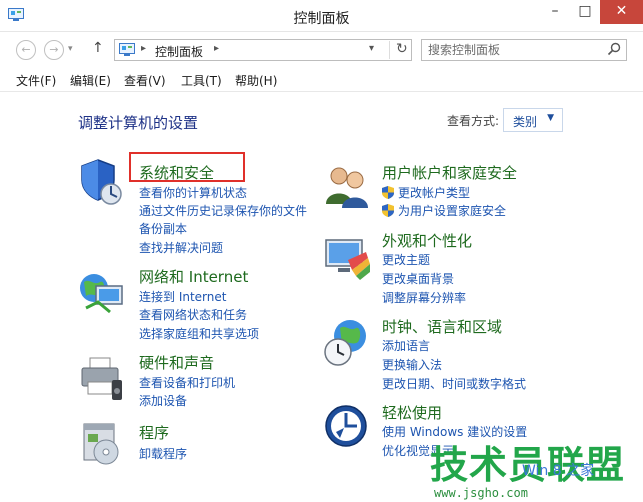 The image size is (643, 502). What do you see at coordinates (127, 49) in the screenshot?
I see `control-panel-icon` at bounding box center [127, 49].